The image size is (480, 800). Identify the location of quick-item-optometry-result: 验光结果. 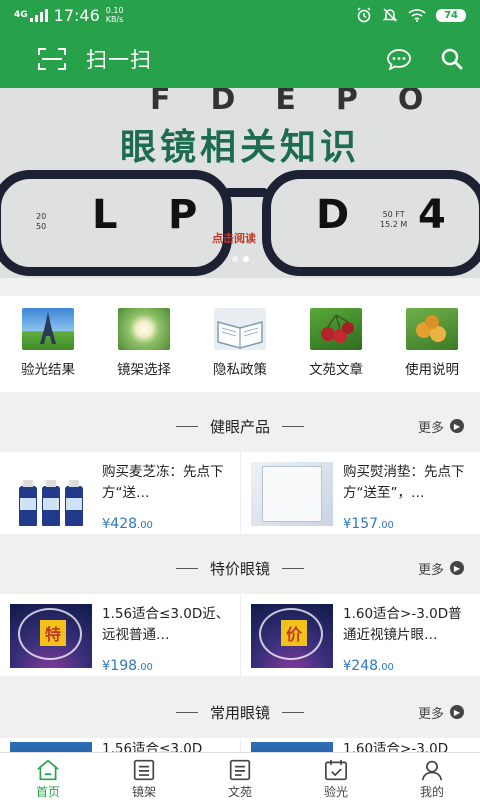
(48, 344).